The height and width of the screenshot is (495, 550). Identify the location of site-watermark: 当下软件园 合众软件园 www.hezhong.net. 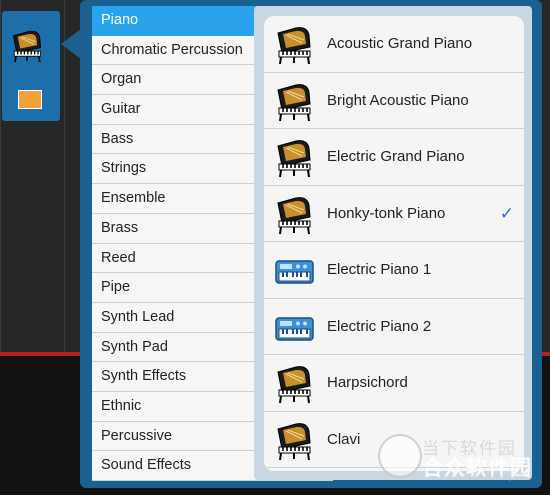
(463, 460).